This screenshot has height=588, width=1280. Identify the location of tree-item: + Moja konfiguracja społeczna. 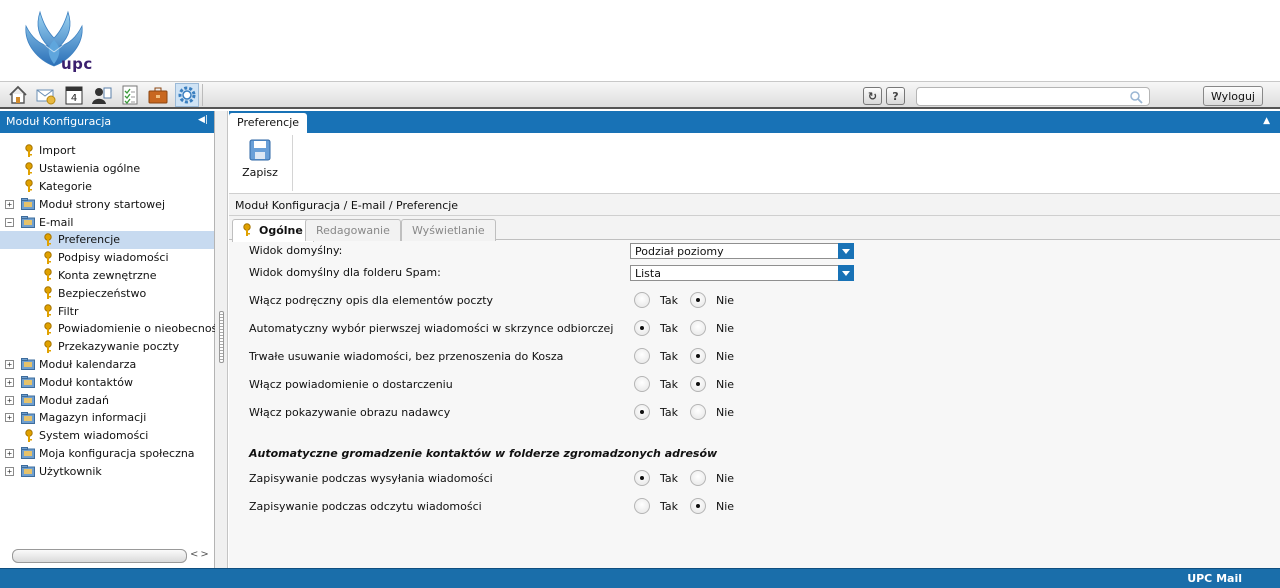
(107, 454).